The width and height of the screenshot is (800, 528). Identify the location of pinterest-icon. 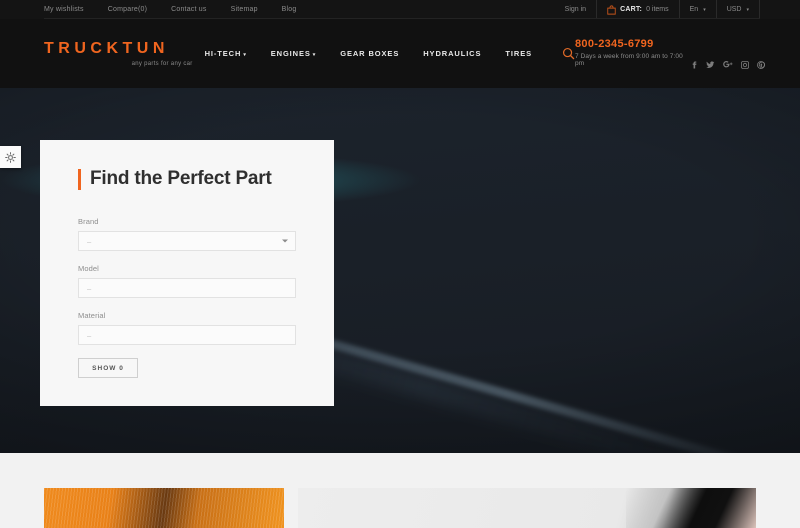
(761, 65).